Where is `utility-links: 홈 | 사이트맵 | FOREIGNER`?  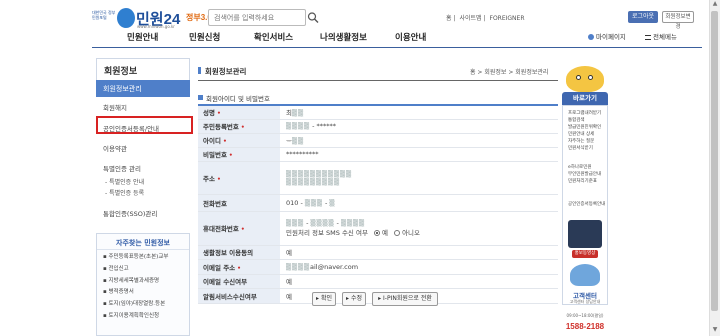
utility-links: 홈 | 사이트맵 | FOREIGNER is located at coordinates (485, 18).